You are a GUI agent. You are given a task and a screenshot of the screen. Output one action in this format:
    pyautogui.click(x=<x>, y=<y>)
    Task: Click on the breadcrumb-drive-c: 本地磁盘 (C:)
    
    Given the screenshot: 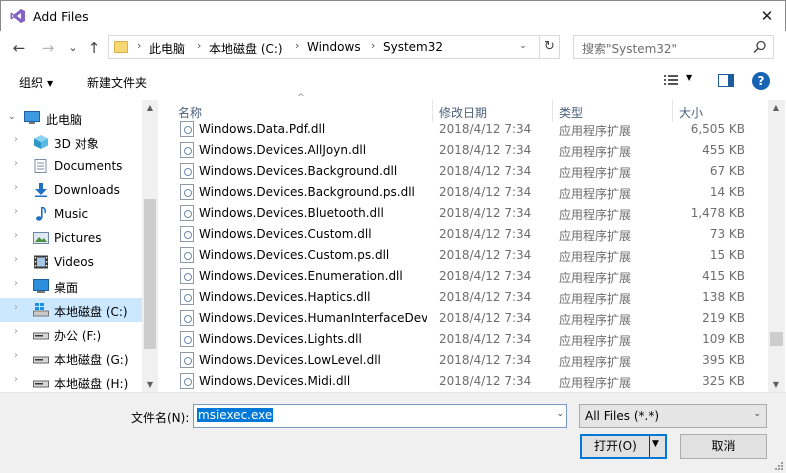 What is the action you would take?
    pyautogui.click(x=246, y=48)
    